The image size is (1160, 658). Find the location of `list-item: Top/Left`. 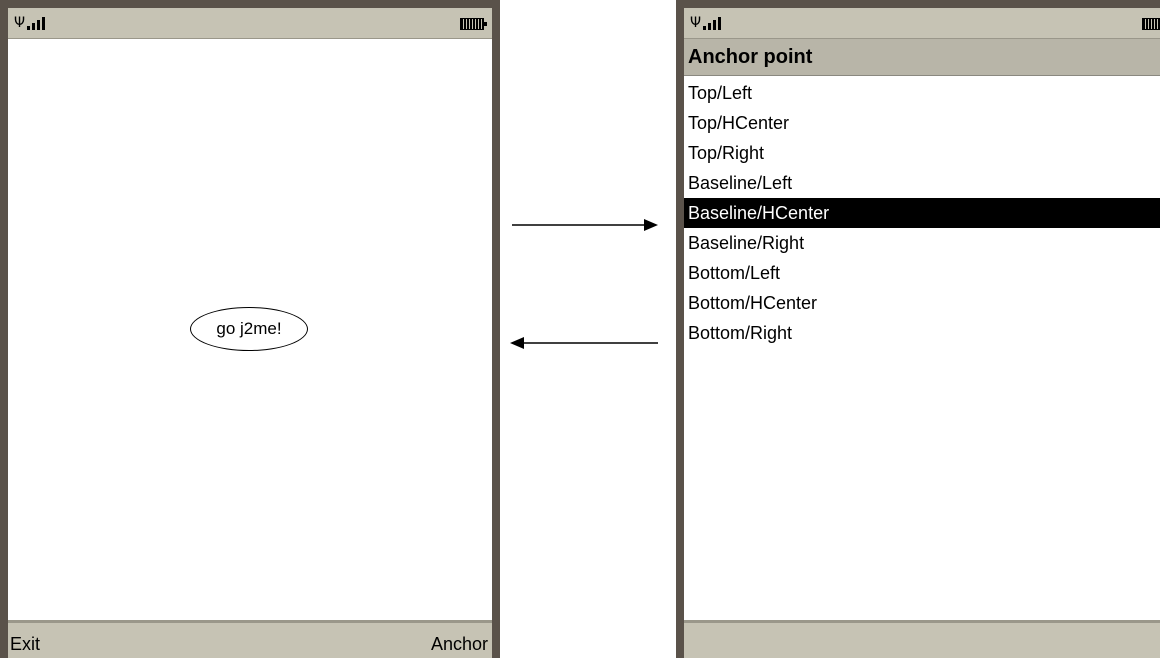

list-item: Top/Left is located at coordinates (922, 93).